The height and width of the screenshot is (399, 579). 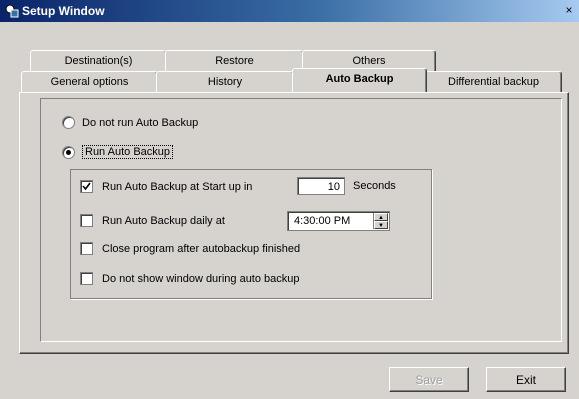 What do you see at coordinates (86, 278) in the screenshot?
I see `checkbox-hide-window` at bounding box center [86, 278].